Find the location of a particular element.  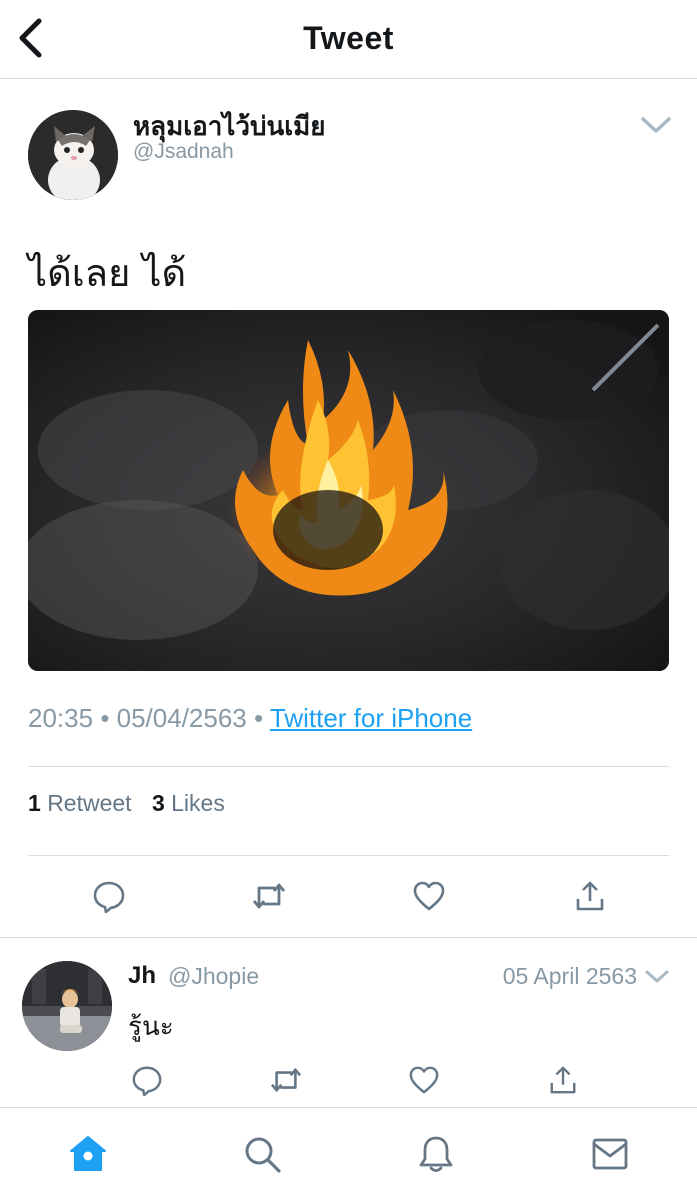

reply-like-button is located at coordinates (424, 1080).